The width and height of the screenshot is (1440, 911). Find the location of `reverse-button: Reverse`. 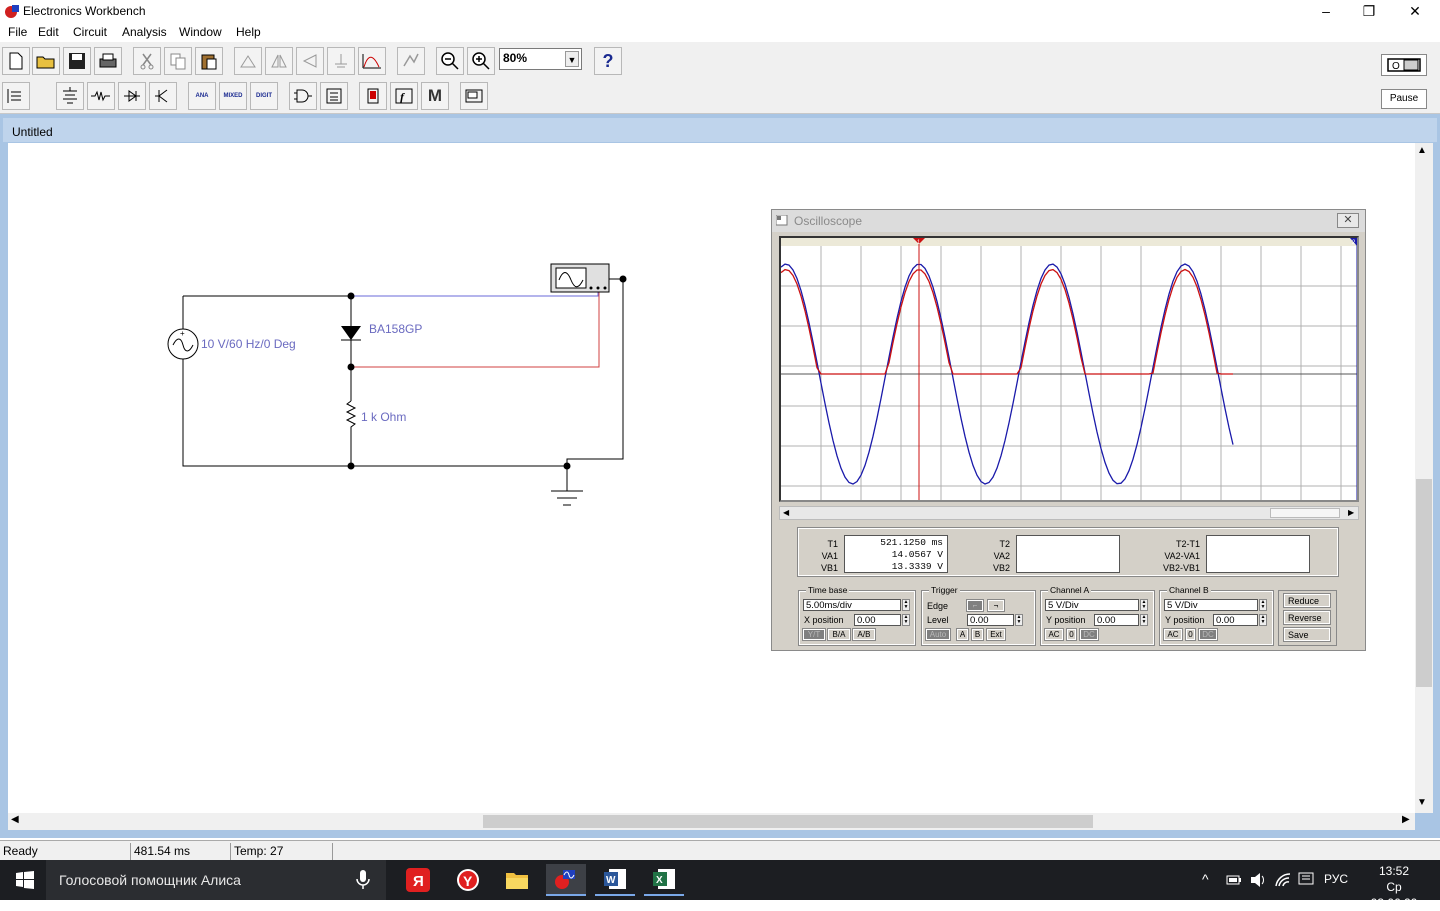

reverse-button: Reverse is located at coordinates (1307, 617).